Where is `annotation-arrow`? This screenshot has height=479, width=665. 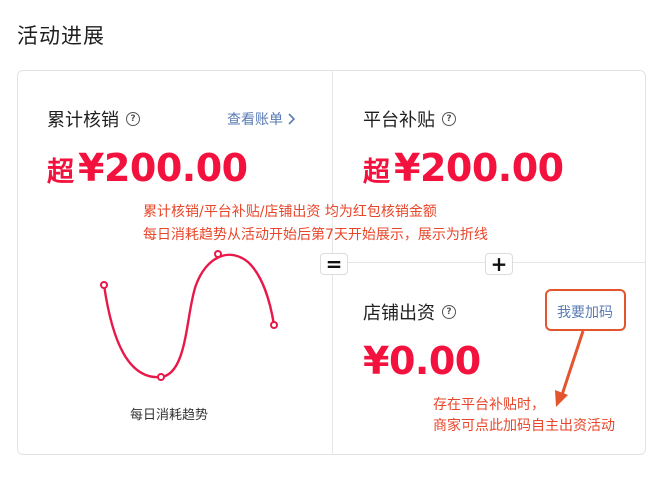 annotation-arrow is located at coordinates (570, 368).